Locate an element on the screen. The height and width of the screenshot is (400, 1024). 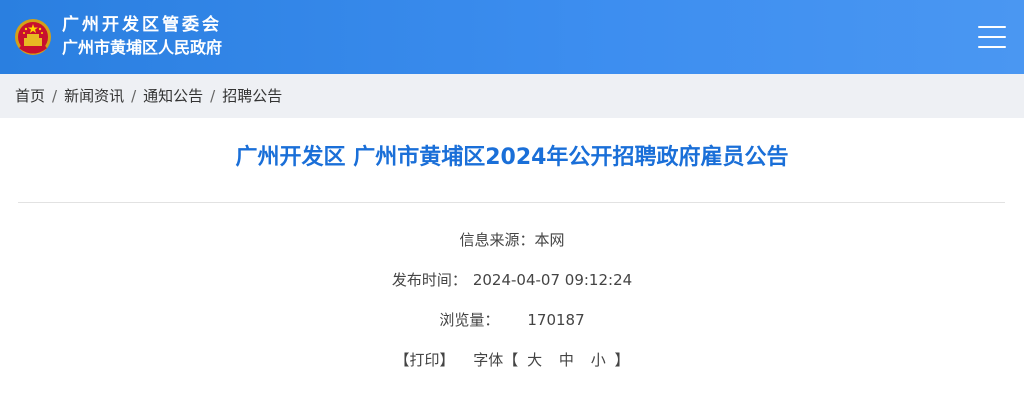
article-views: 浏览量： 170187 is located at coordinates (512, 320).